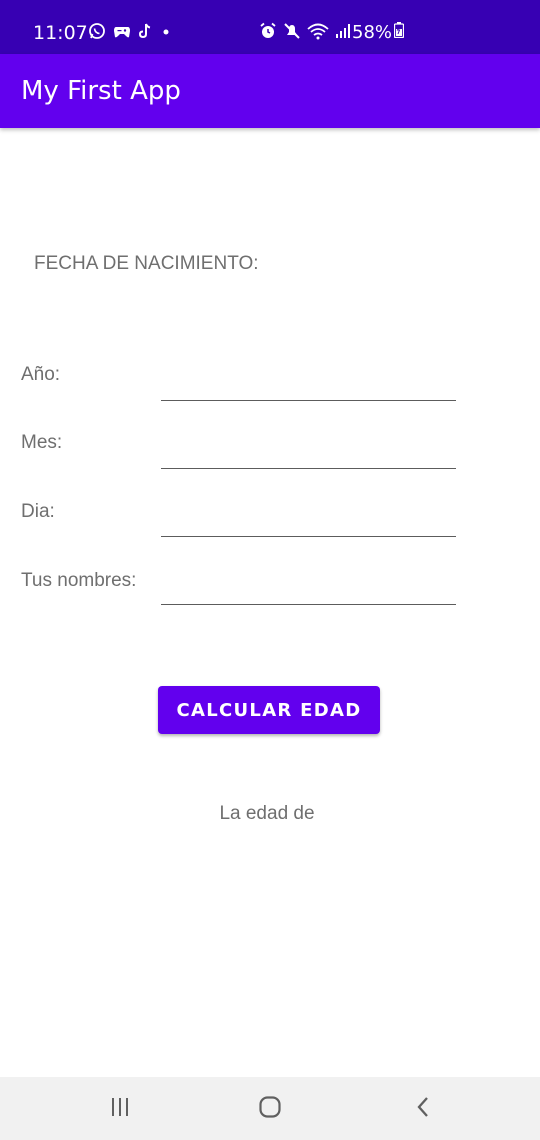 The image size is (540, 1140). Describe the element at coordinates (318, 33) in the screenshot. I see `wifi-icon` at that location.